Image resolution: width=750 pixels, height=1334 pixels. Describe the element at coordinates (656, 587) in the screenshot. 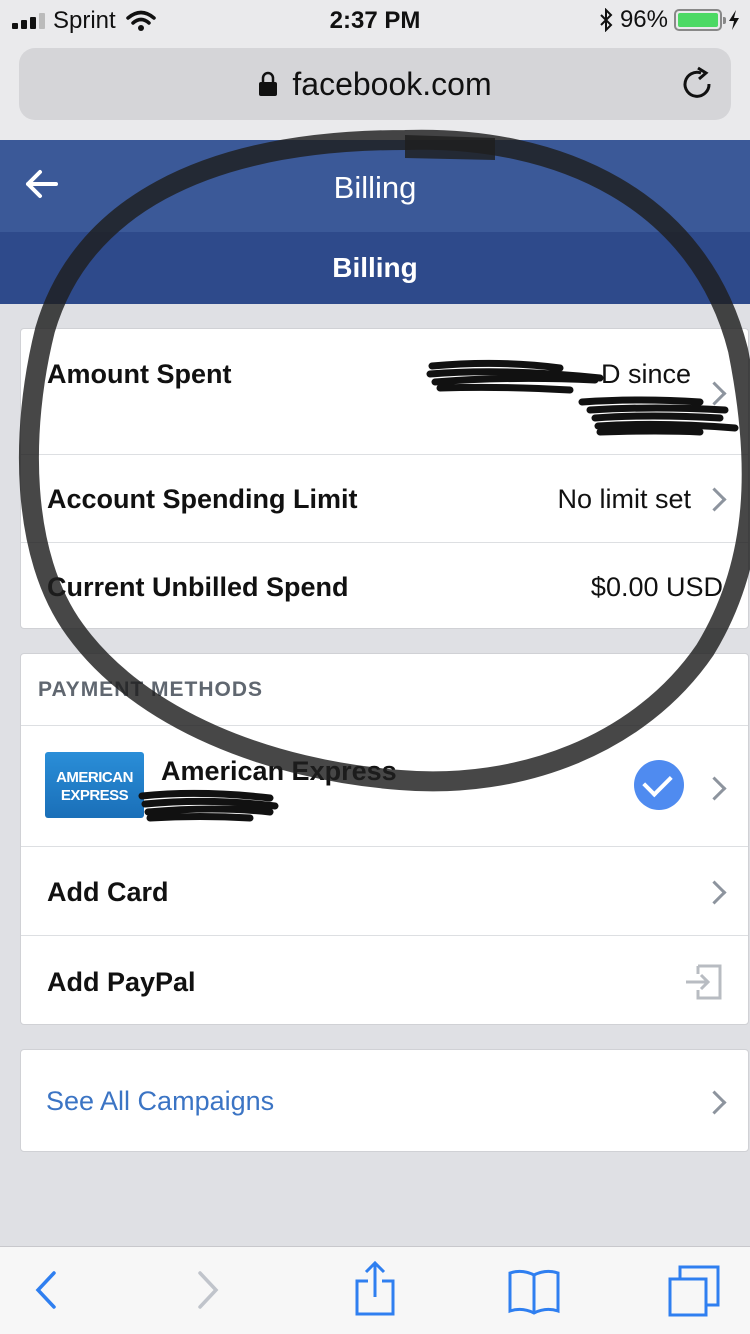

I see `unbilled-spend-value: $0.00 USD` at that location.